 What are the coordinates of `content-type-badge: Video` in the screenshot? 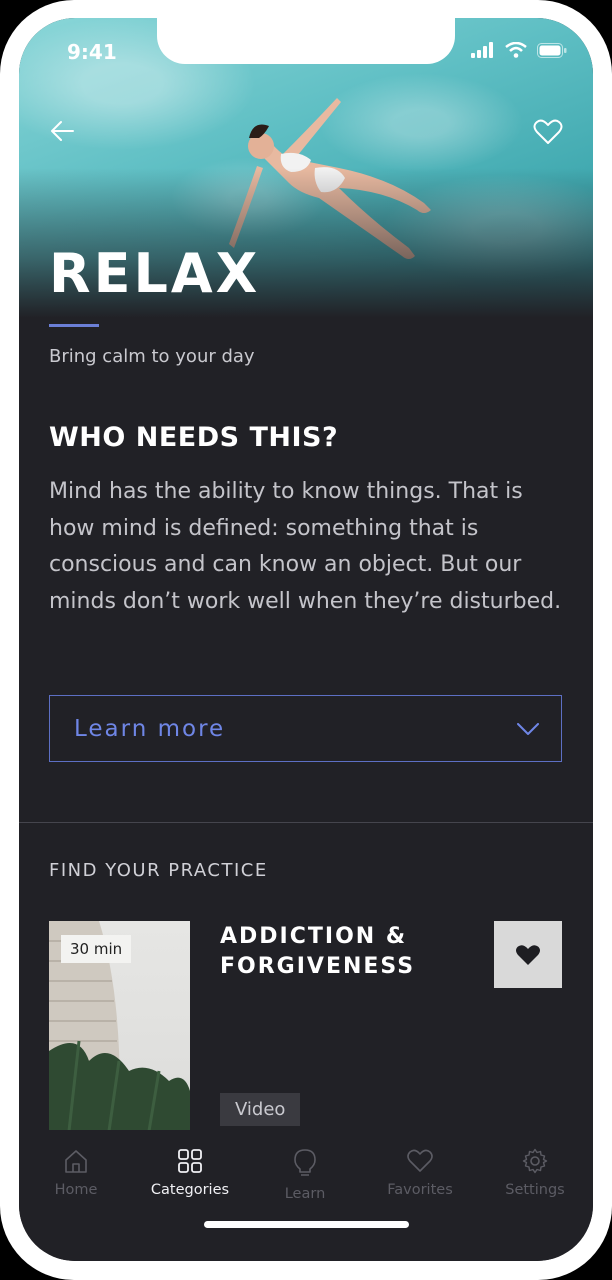 It's located at (260, 1109).